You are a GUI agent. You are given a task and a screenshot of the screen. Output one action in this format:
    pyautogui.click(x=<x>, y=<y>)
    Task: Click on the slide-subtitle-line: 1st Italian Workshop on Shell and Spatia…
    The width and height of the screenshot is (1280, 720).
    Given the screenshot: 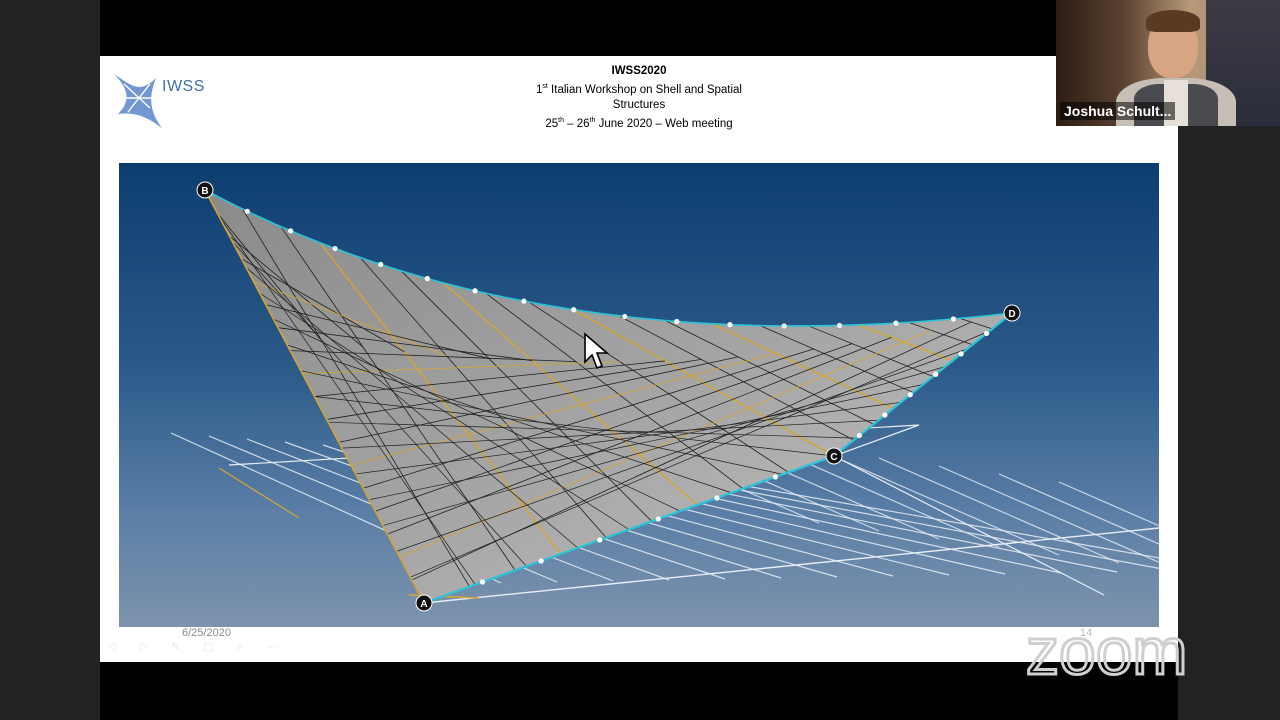 What is the action you would take?
    pyautogui.click(x=639, y=88)
    